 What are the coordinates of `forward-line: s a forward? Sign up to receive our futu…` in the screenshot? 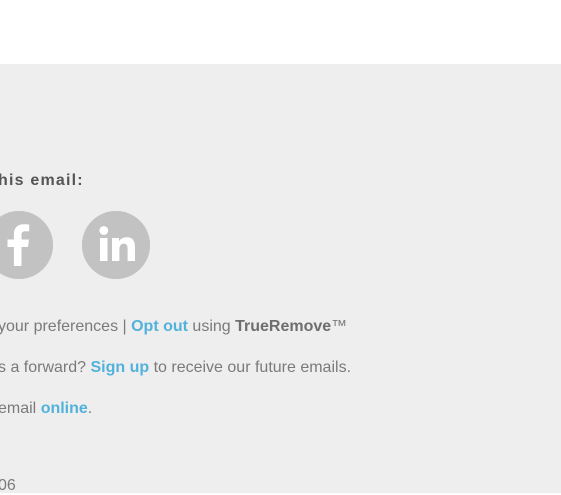 It's located at (175, 368).